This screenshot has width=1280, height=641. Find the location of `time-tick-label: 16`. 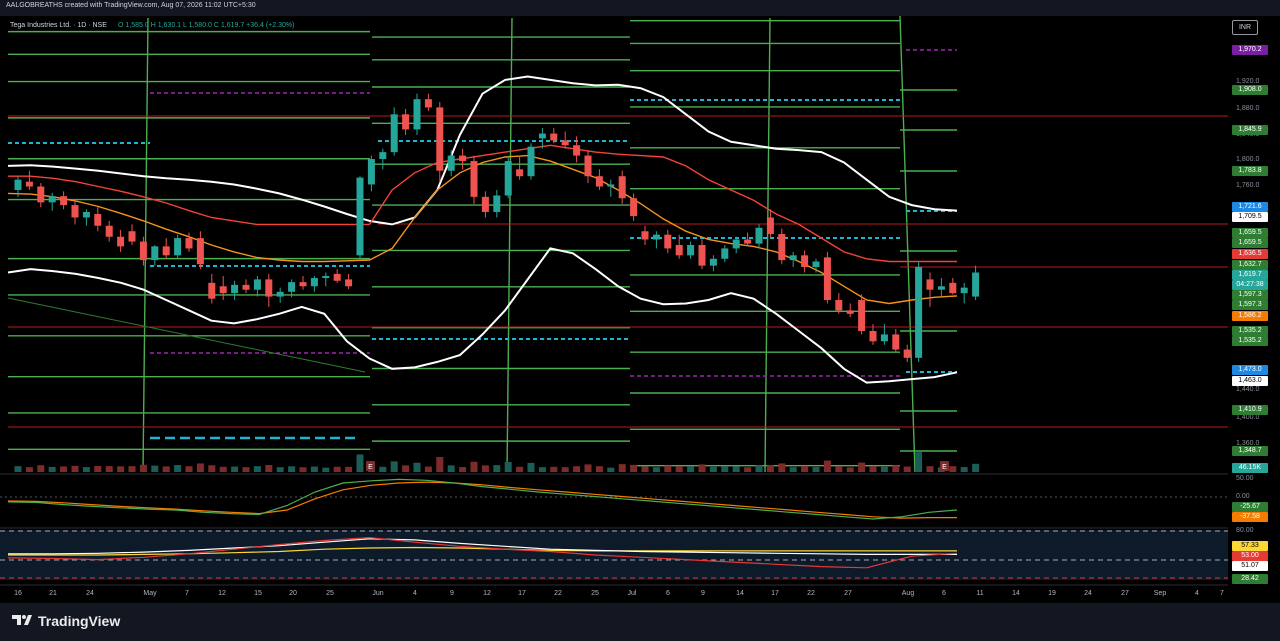

time-tick-label: 16 is located at coordinates (18, 593).